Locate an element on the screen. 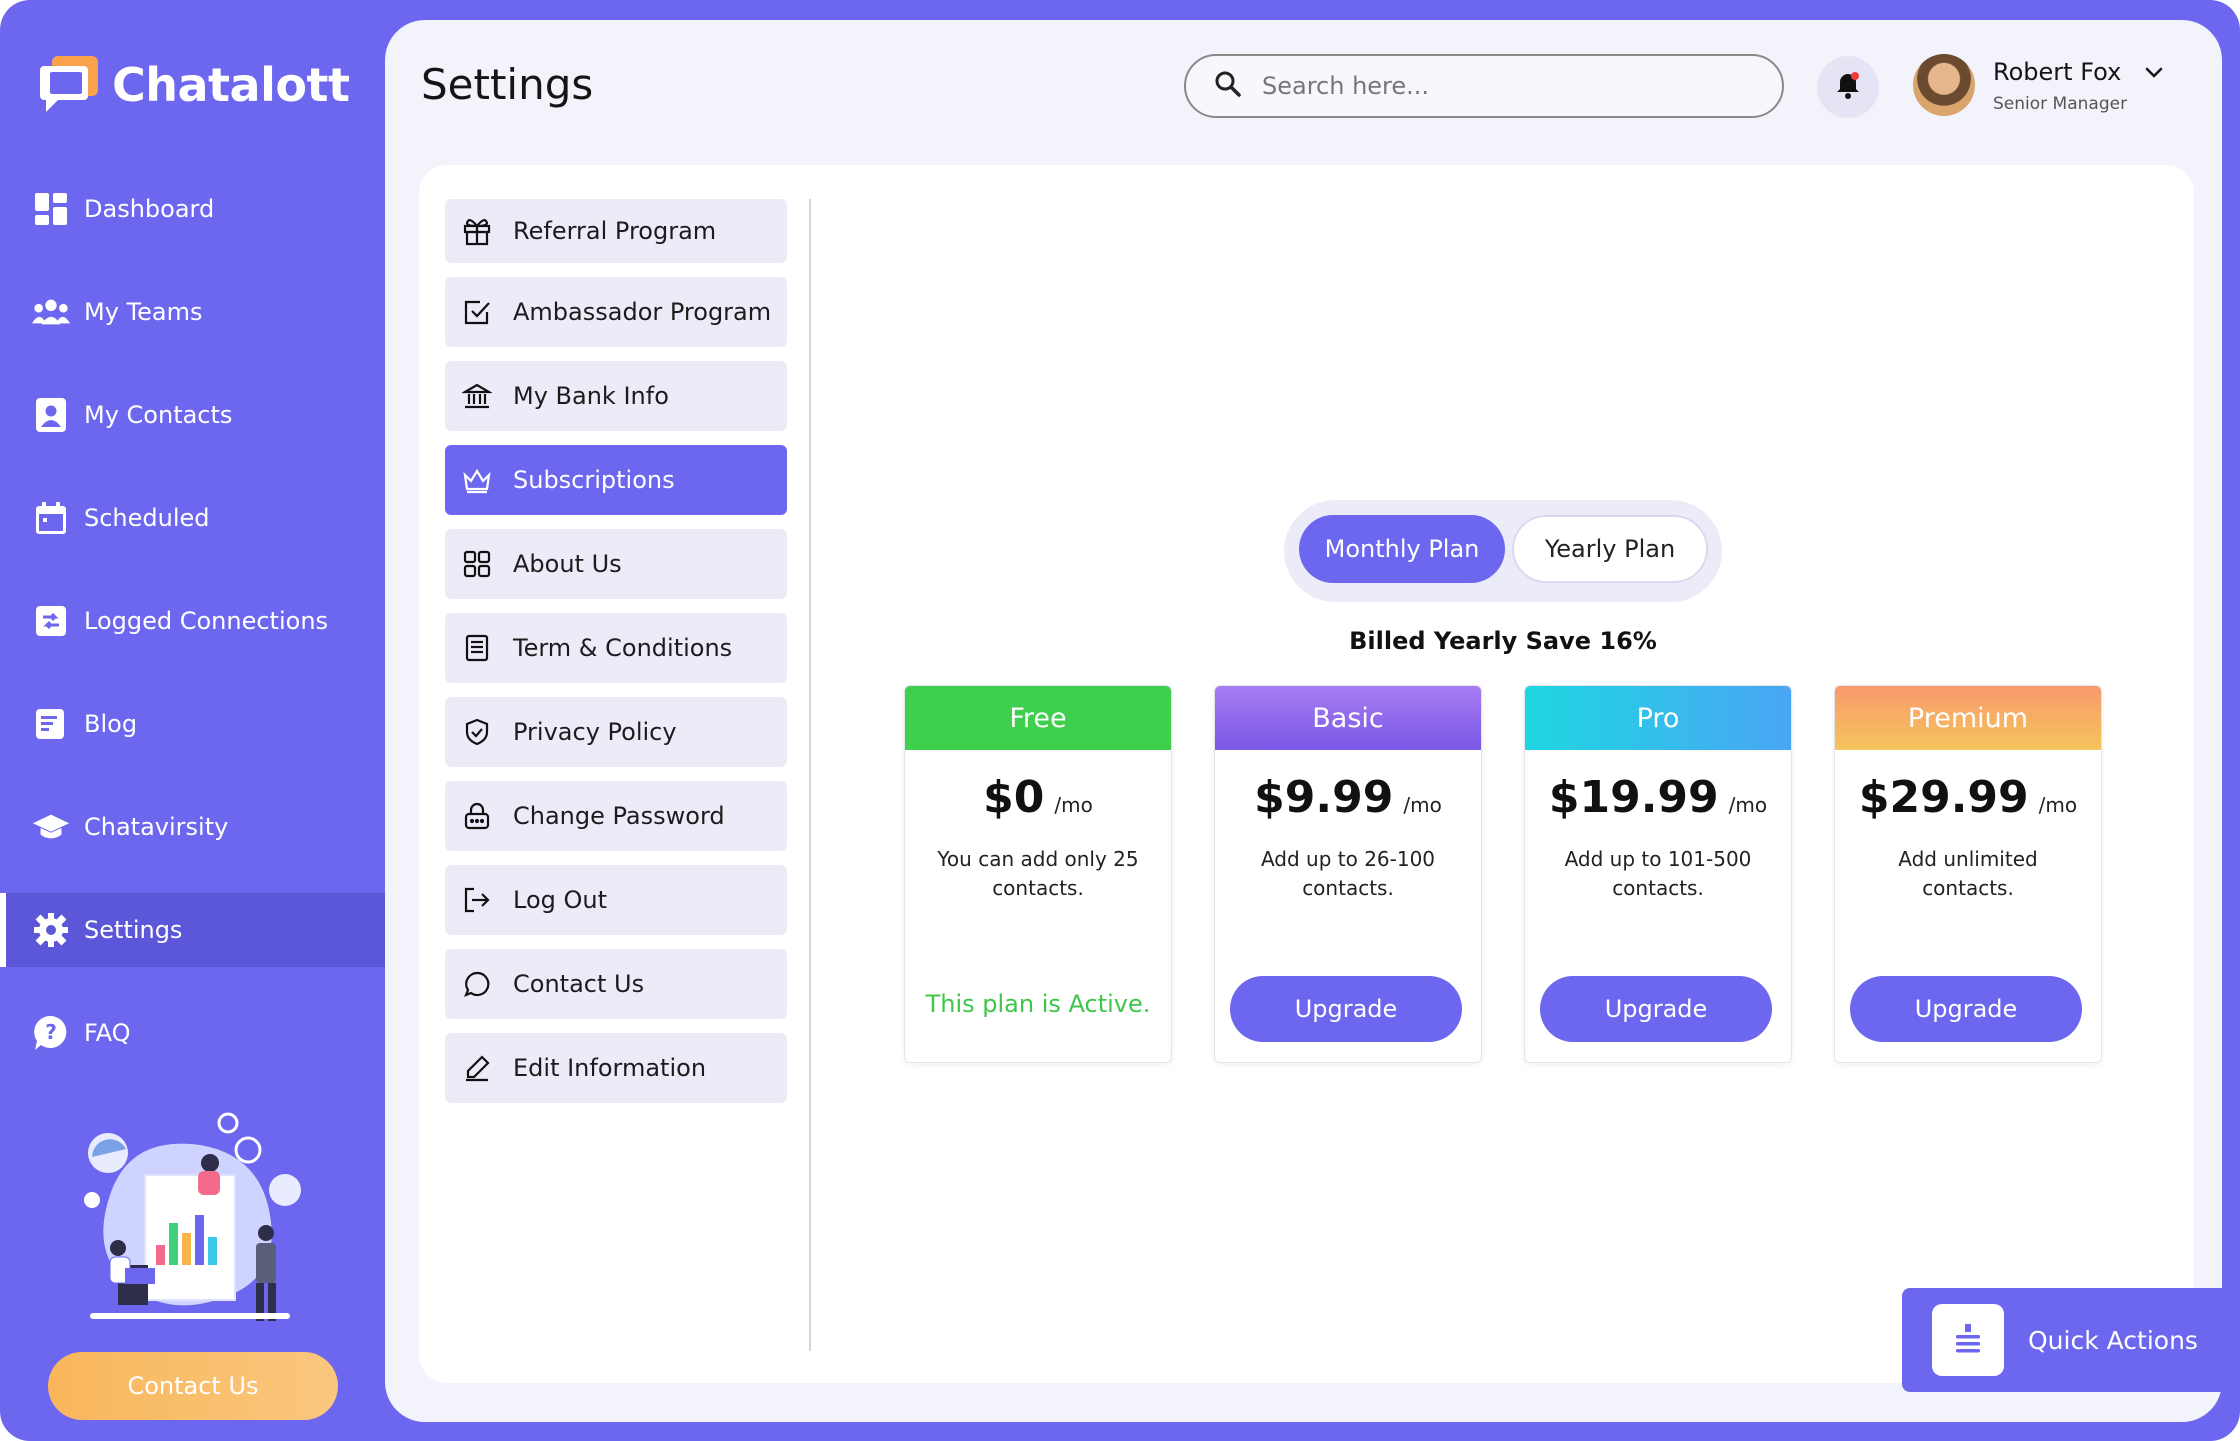 The image size is (2240, 1441). grid-icon is located at coordinates (477, 564).